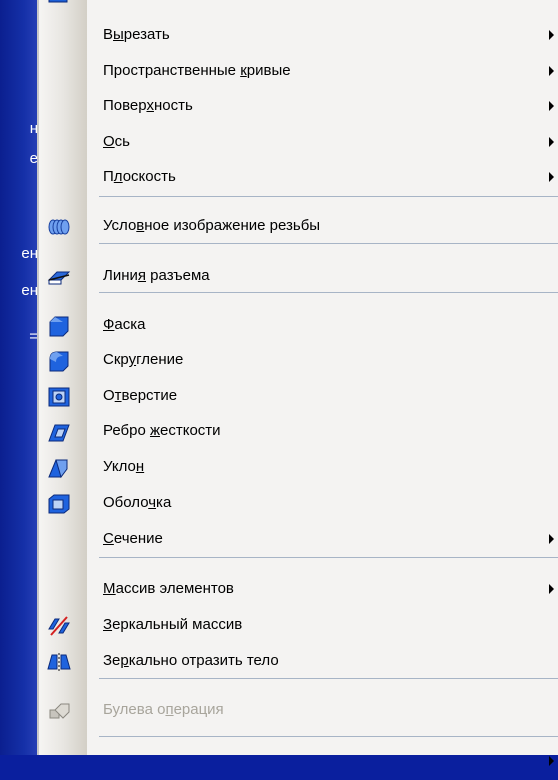  Describe the element at coordinates (58, 1) in the screenshot. I see `cut-icon` at that location.